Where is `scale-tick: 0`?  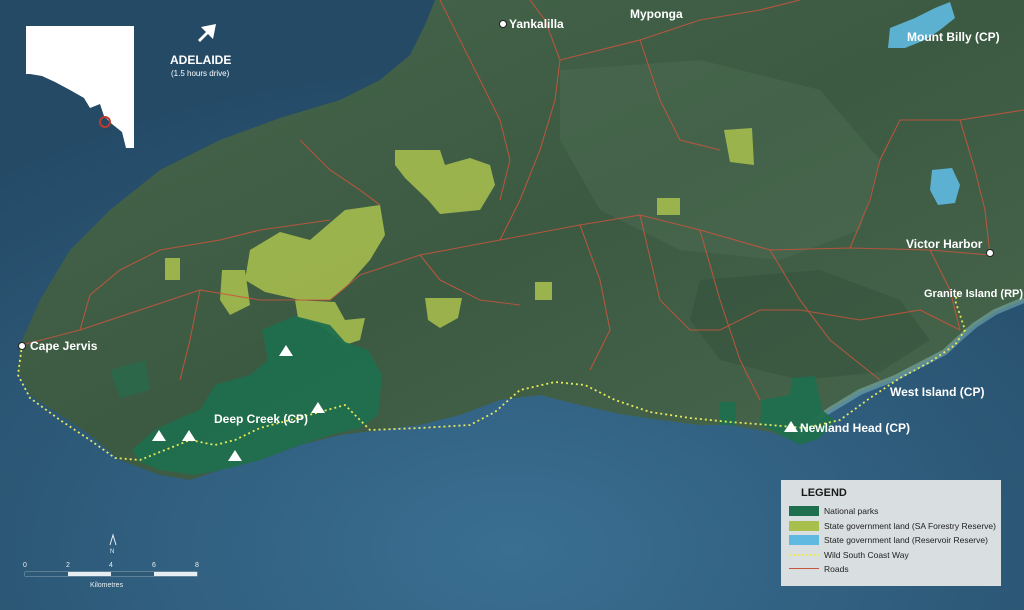 scale-tick: 0 is located at coordinates (25, 565).